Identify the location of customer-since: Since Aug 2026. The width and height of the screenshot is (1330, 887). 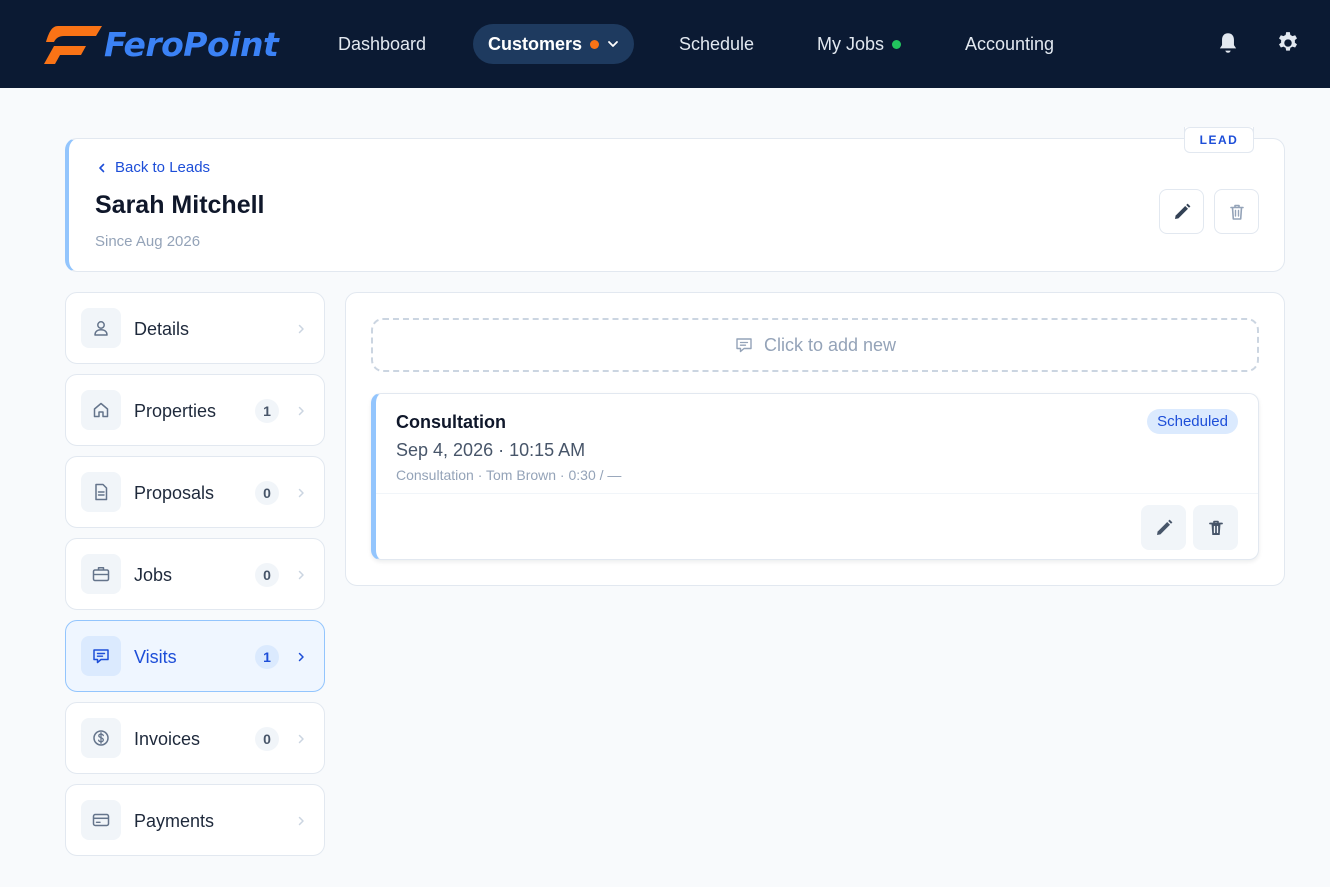
(148, 241).